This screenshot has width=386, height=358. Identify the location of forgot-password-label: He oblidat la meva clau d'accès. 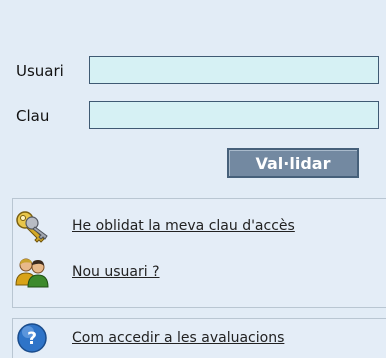
(183, 226).